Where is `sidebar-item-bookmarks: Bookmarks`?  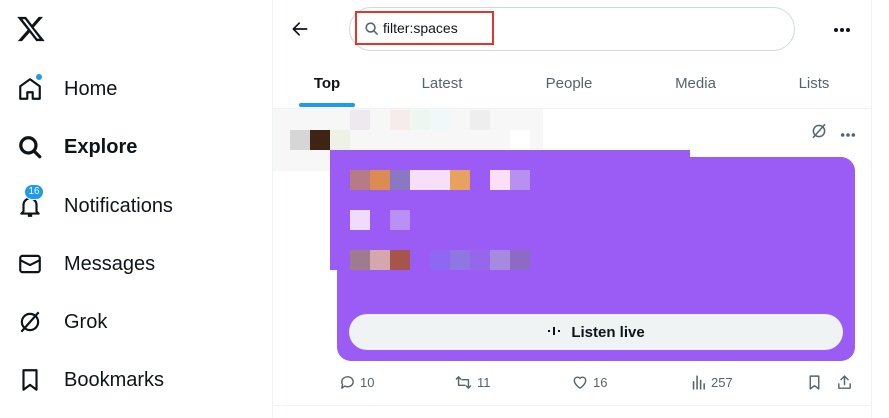 sidebar-item-bookmarks: Bookmarks is located at coordinates (90, 380).